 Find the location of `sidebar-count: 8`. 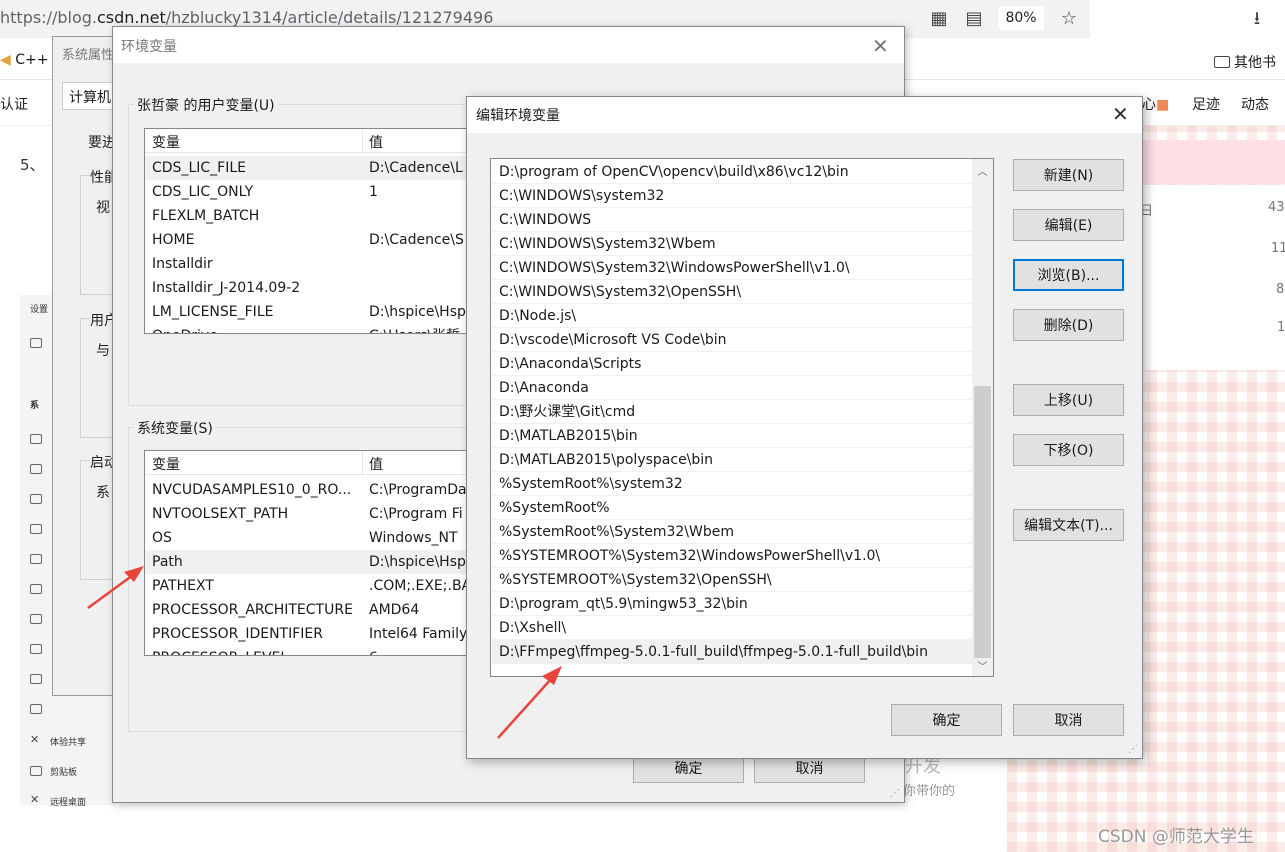

sidebar-count: 8 is located at coordinates (1280, 289).